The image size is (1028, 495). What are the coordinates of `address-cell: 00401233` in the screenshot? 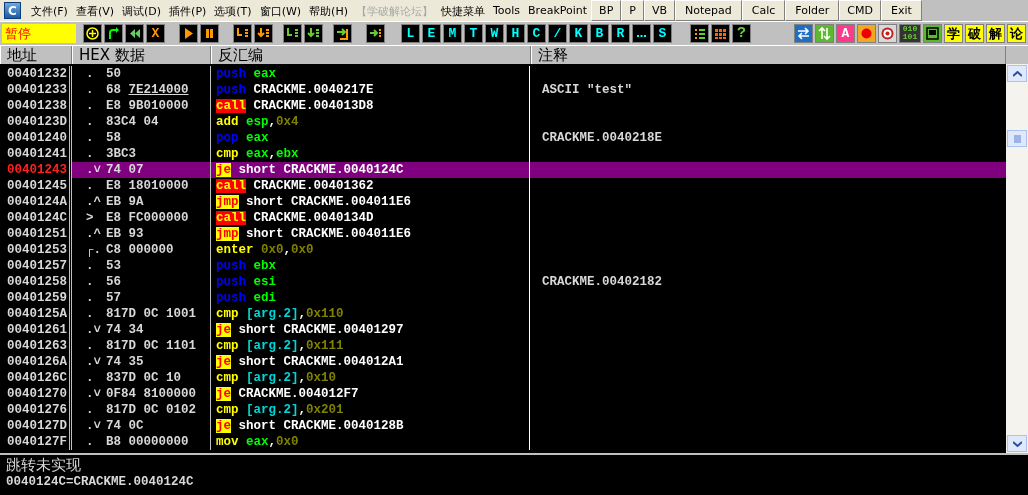 It's located at (36, 90).